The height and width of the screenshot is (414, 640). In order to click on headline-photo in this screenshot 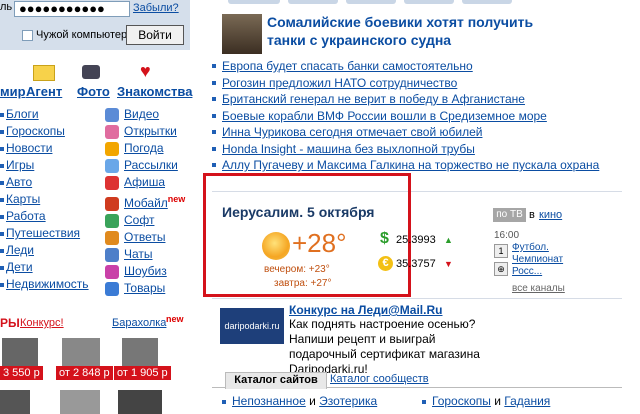, I will do `click(242, 34)`.